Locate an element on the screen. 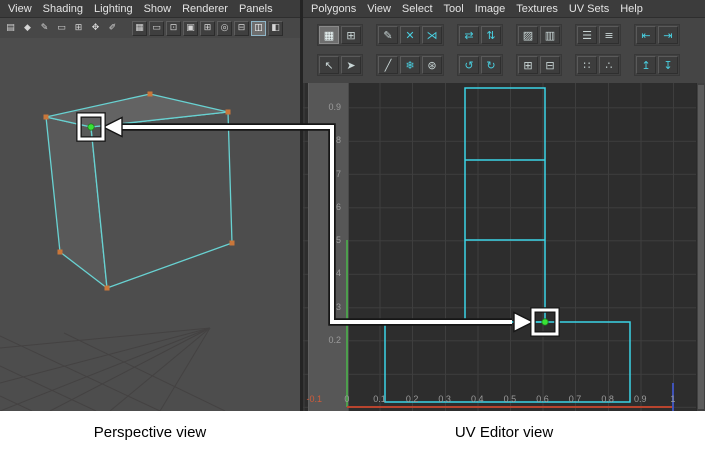 This screenshot has width=705, height=465. uv-smudge-icon: ⊞ is located at coordinates (351, 35).